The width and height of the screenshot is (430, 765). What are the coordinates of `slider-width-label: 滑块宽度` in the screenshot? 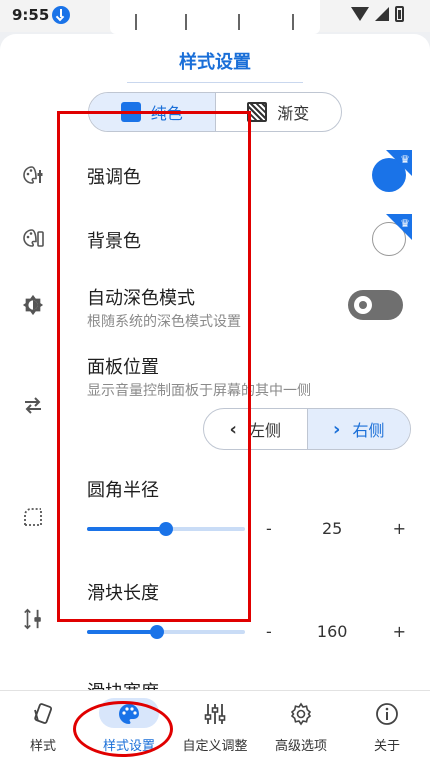 It's located at (123, 684).